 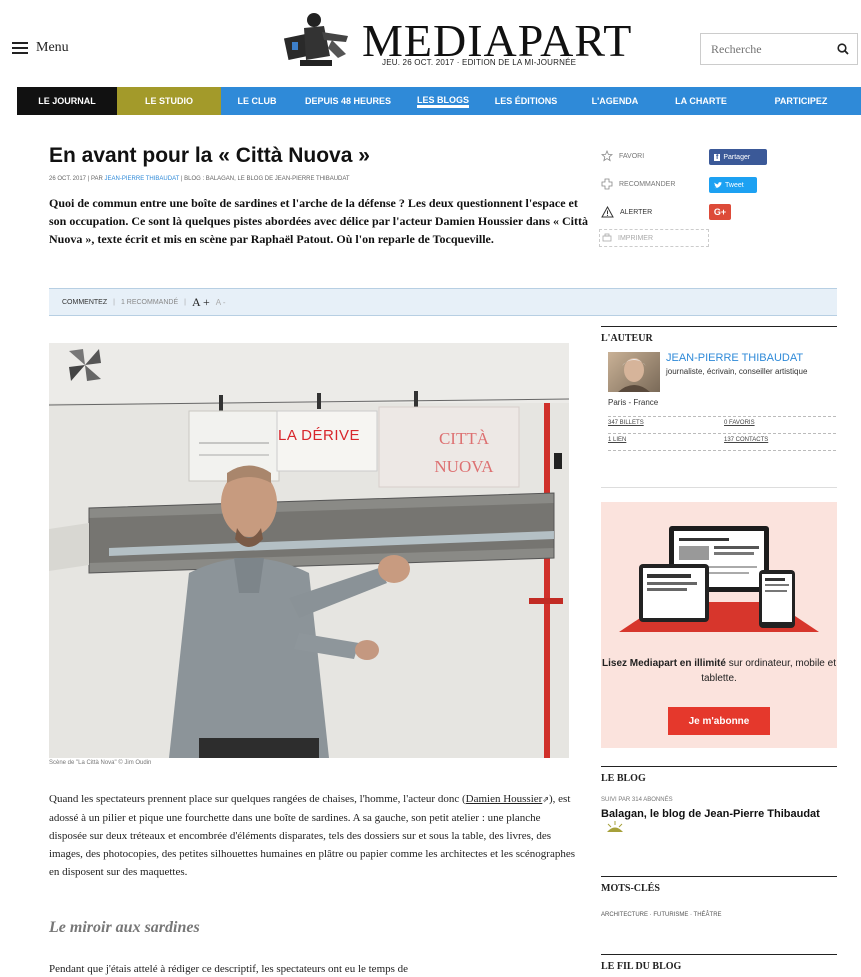 What do you see at coordinates (464, 452) in the screenshot?
I see `photo-sign-citta-nuova: CITTÀ NUOVA` at bounding box center [464, 452].